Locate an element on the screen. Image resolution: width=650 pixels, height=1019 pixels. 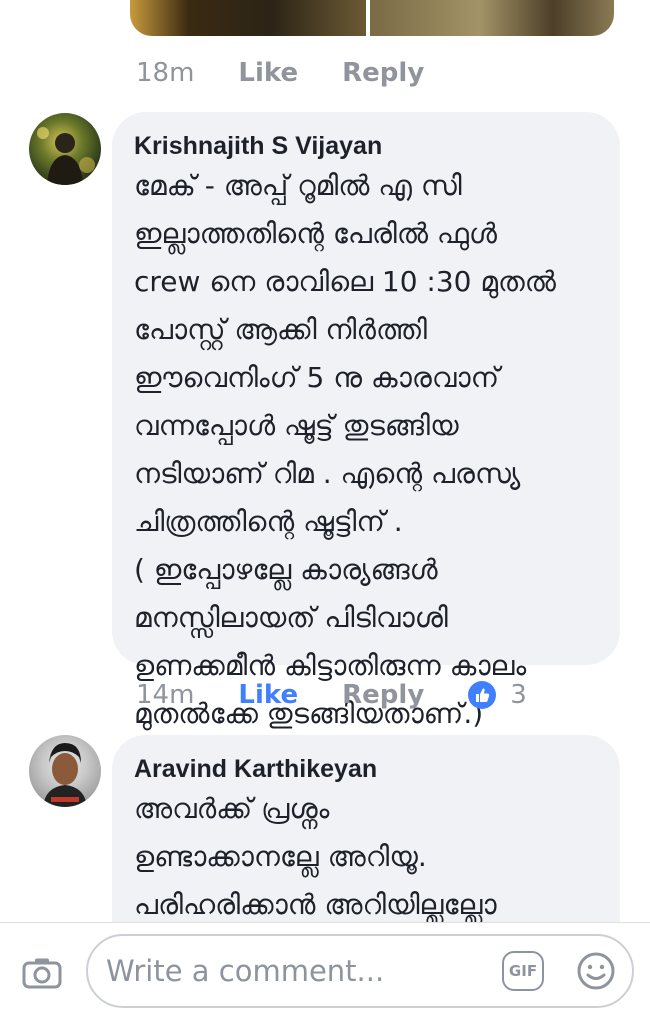
camera-icon is located at coordinates (42, 973).